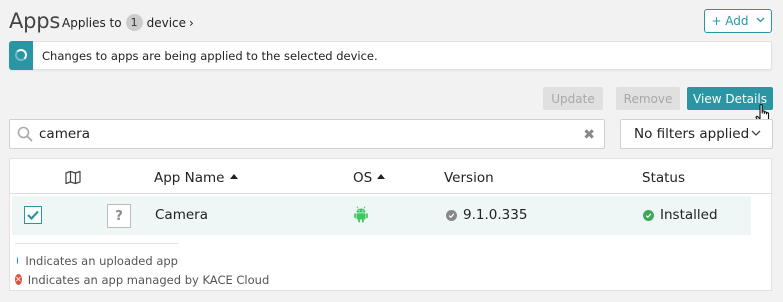 The height and width of the screenshot is (302, 783). I want to click on column-status: Status, so click(663, 178).